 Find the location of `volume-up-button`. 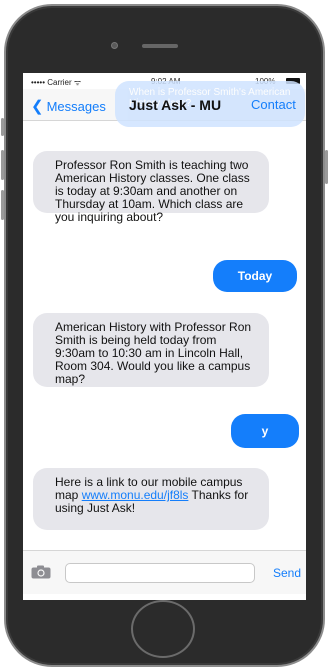

volume-up-button is located at coordinates (2, 165).